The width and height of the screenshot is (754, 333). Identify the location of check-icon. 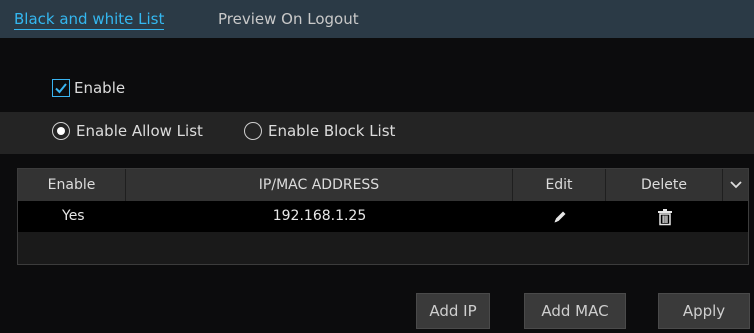
(61, 88).